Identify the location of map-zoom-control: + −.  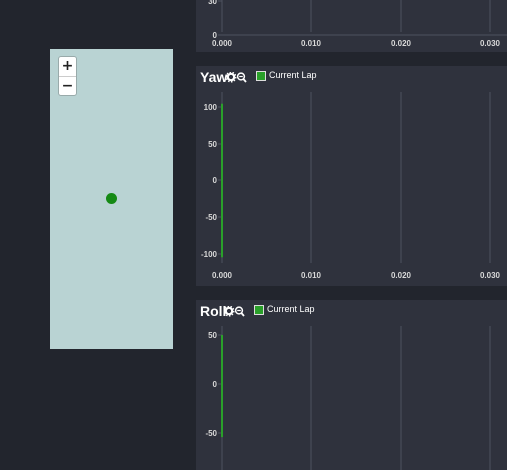
(67, 76).